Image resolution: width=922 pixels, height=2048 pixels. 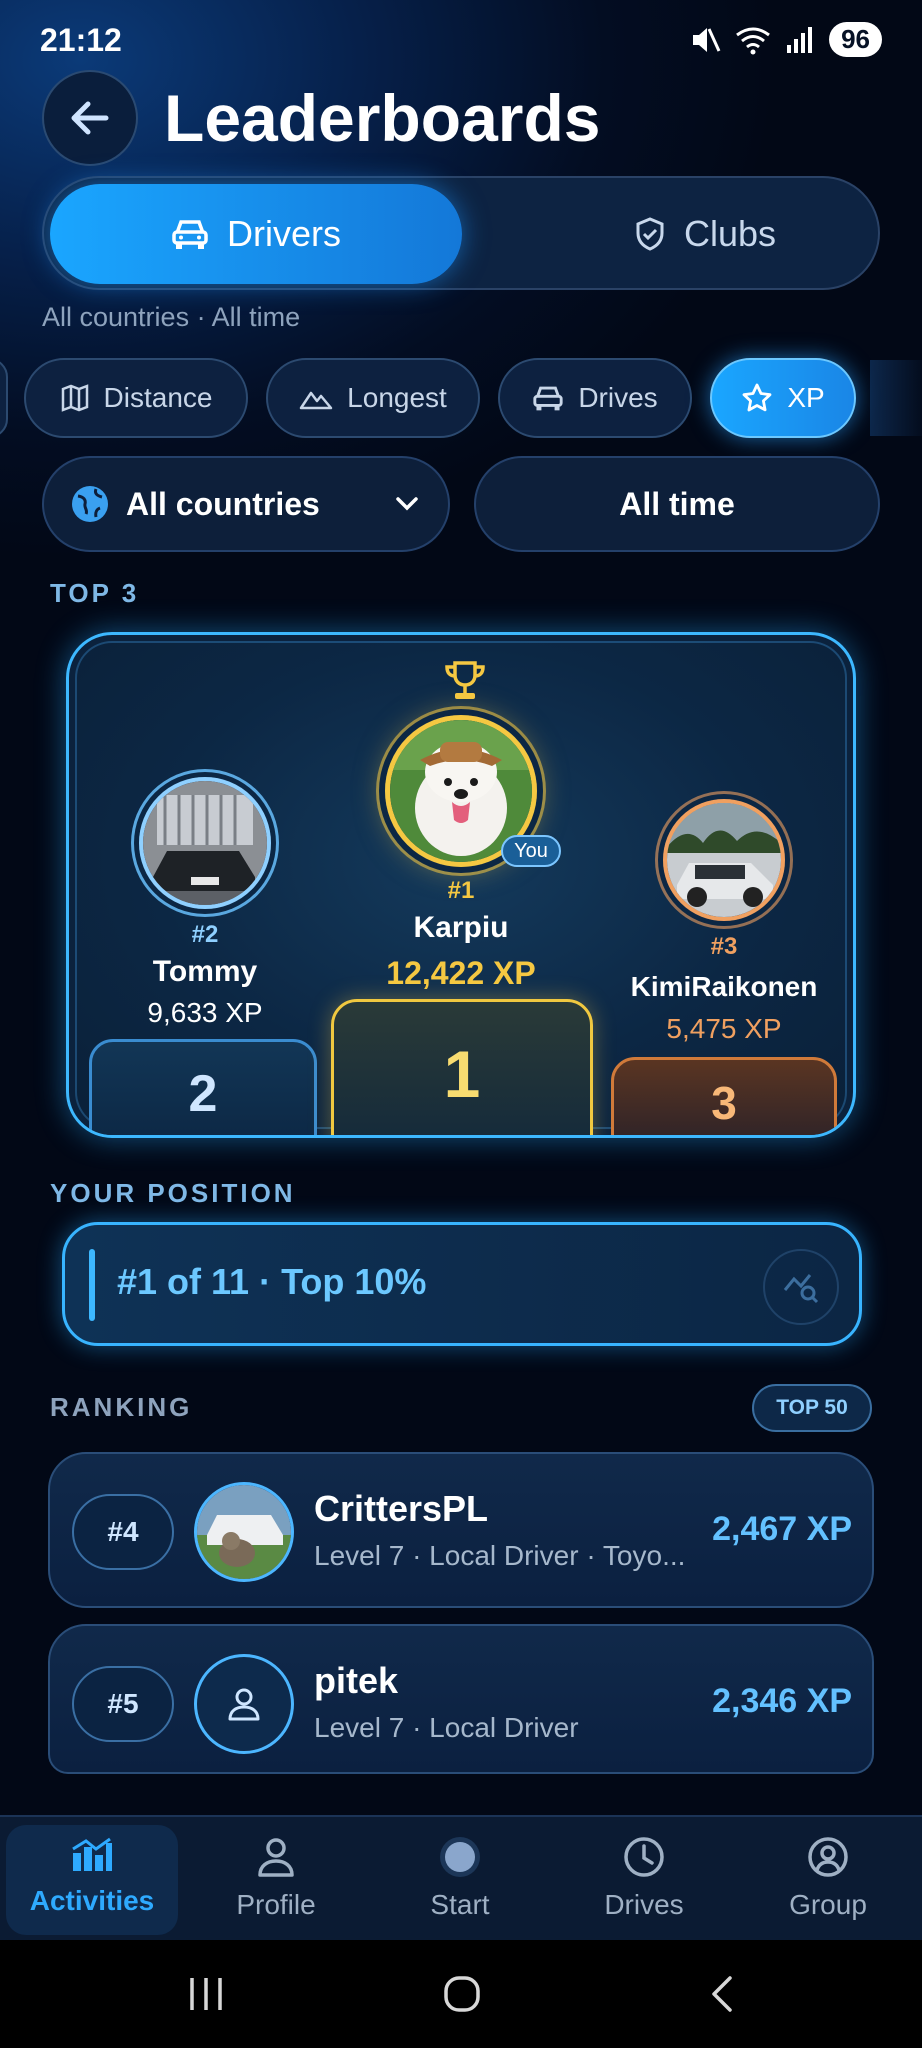 What do you see at coordinates (356, 1680) in the screenshot?
I see `row-name: pitek` at bounding box center [356, 1680].